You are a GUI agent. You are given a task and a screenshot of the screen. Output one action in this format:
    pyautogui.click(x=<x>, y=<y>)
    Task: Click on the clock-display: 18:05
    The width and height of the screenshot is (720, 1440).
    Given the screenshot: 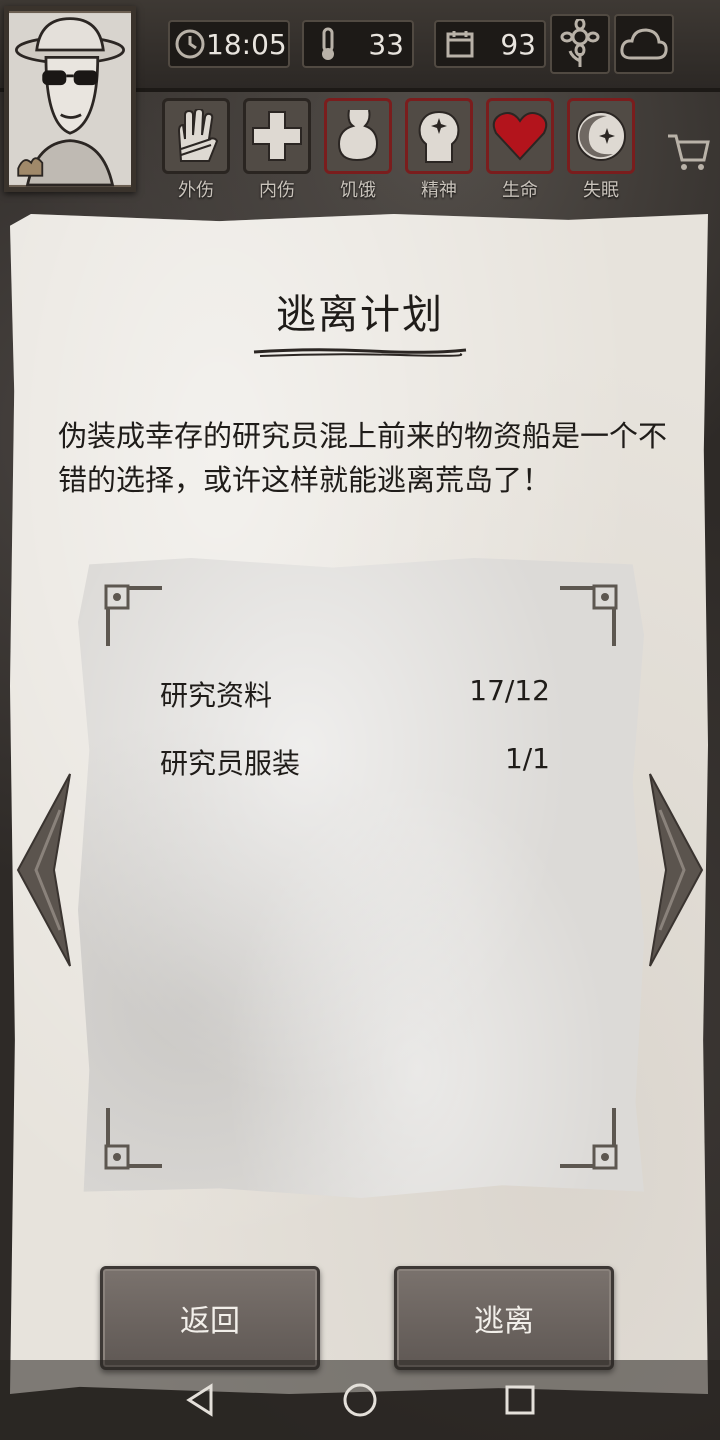 What is the action you would take?
    pyautogui.click(x=229, y=44)
    